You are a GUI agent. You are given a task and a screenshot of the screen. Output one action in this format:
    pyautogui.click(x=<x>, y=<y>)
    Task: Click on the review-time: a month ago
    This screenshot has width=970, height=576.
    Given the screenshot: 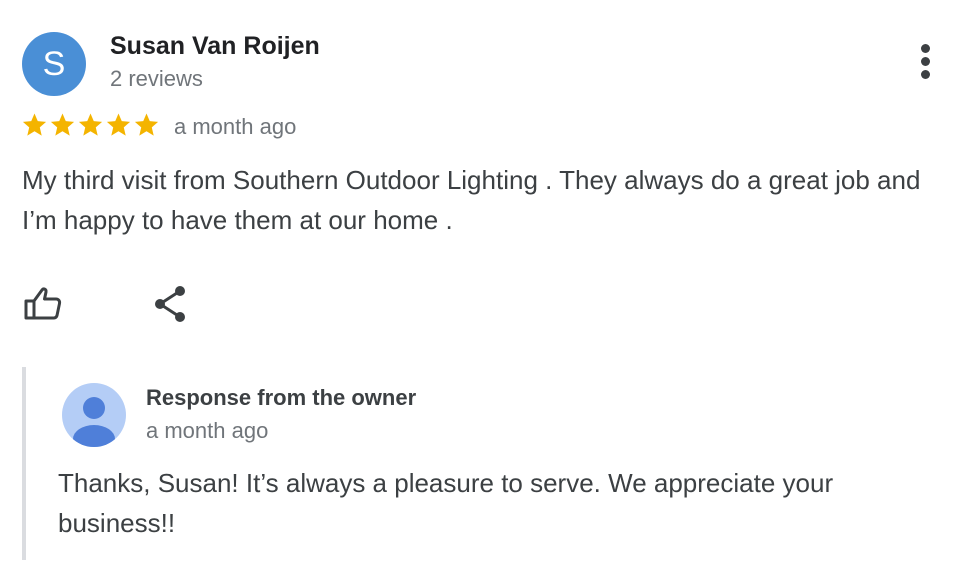 What is the action you would take?
    pyautogui.click(x=235, y=126)
    